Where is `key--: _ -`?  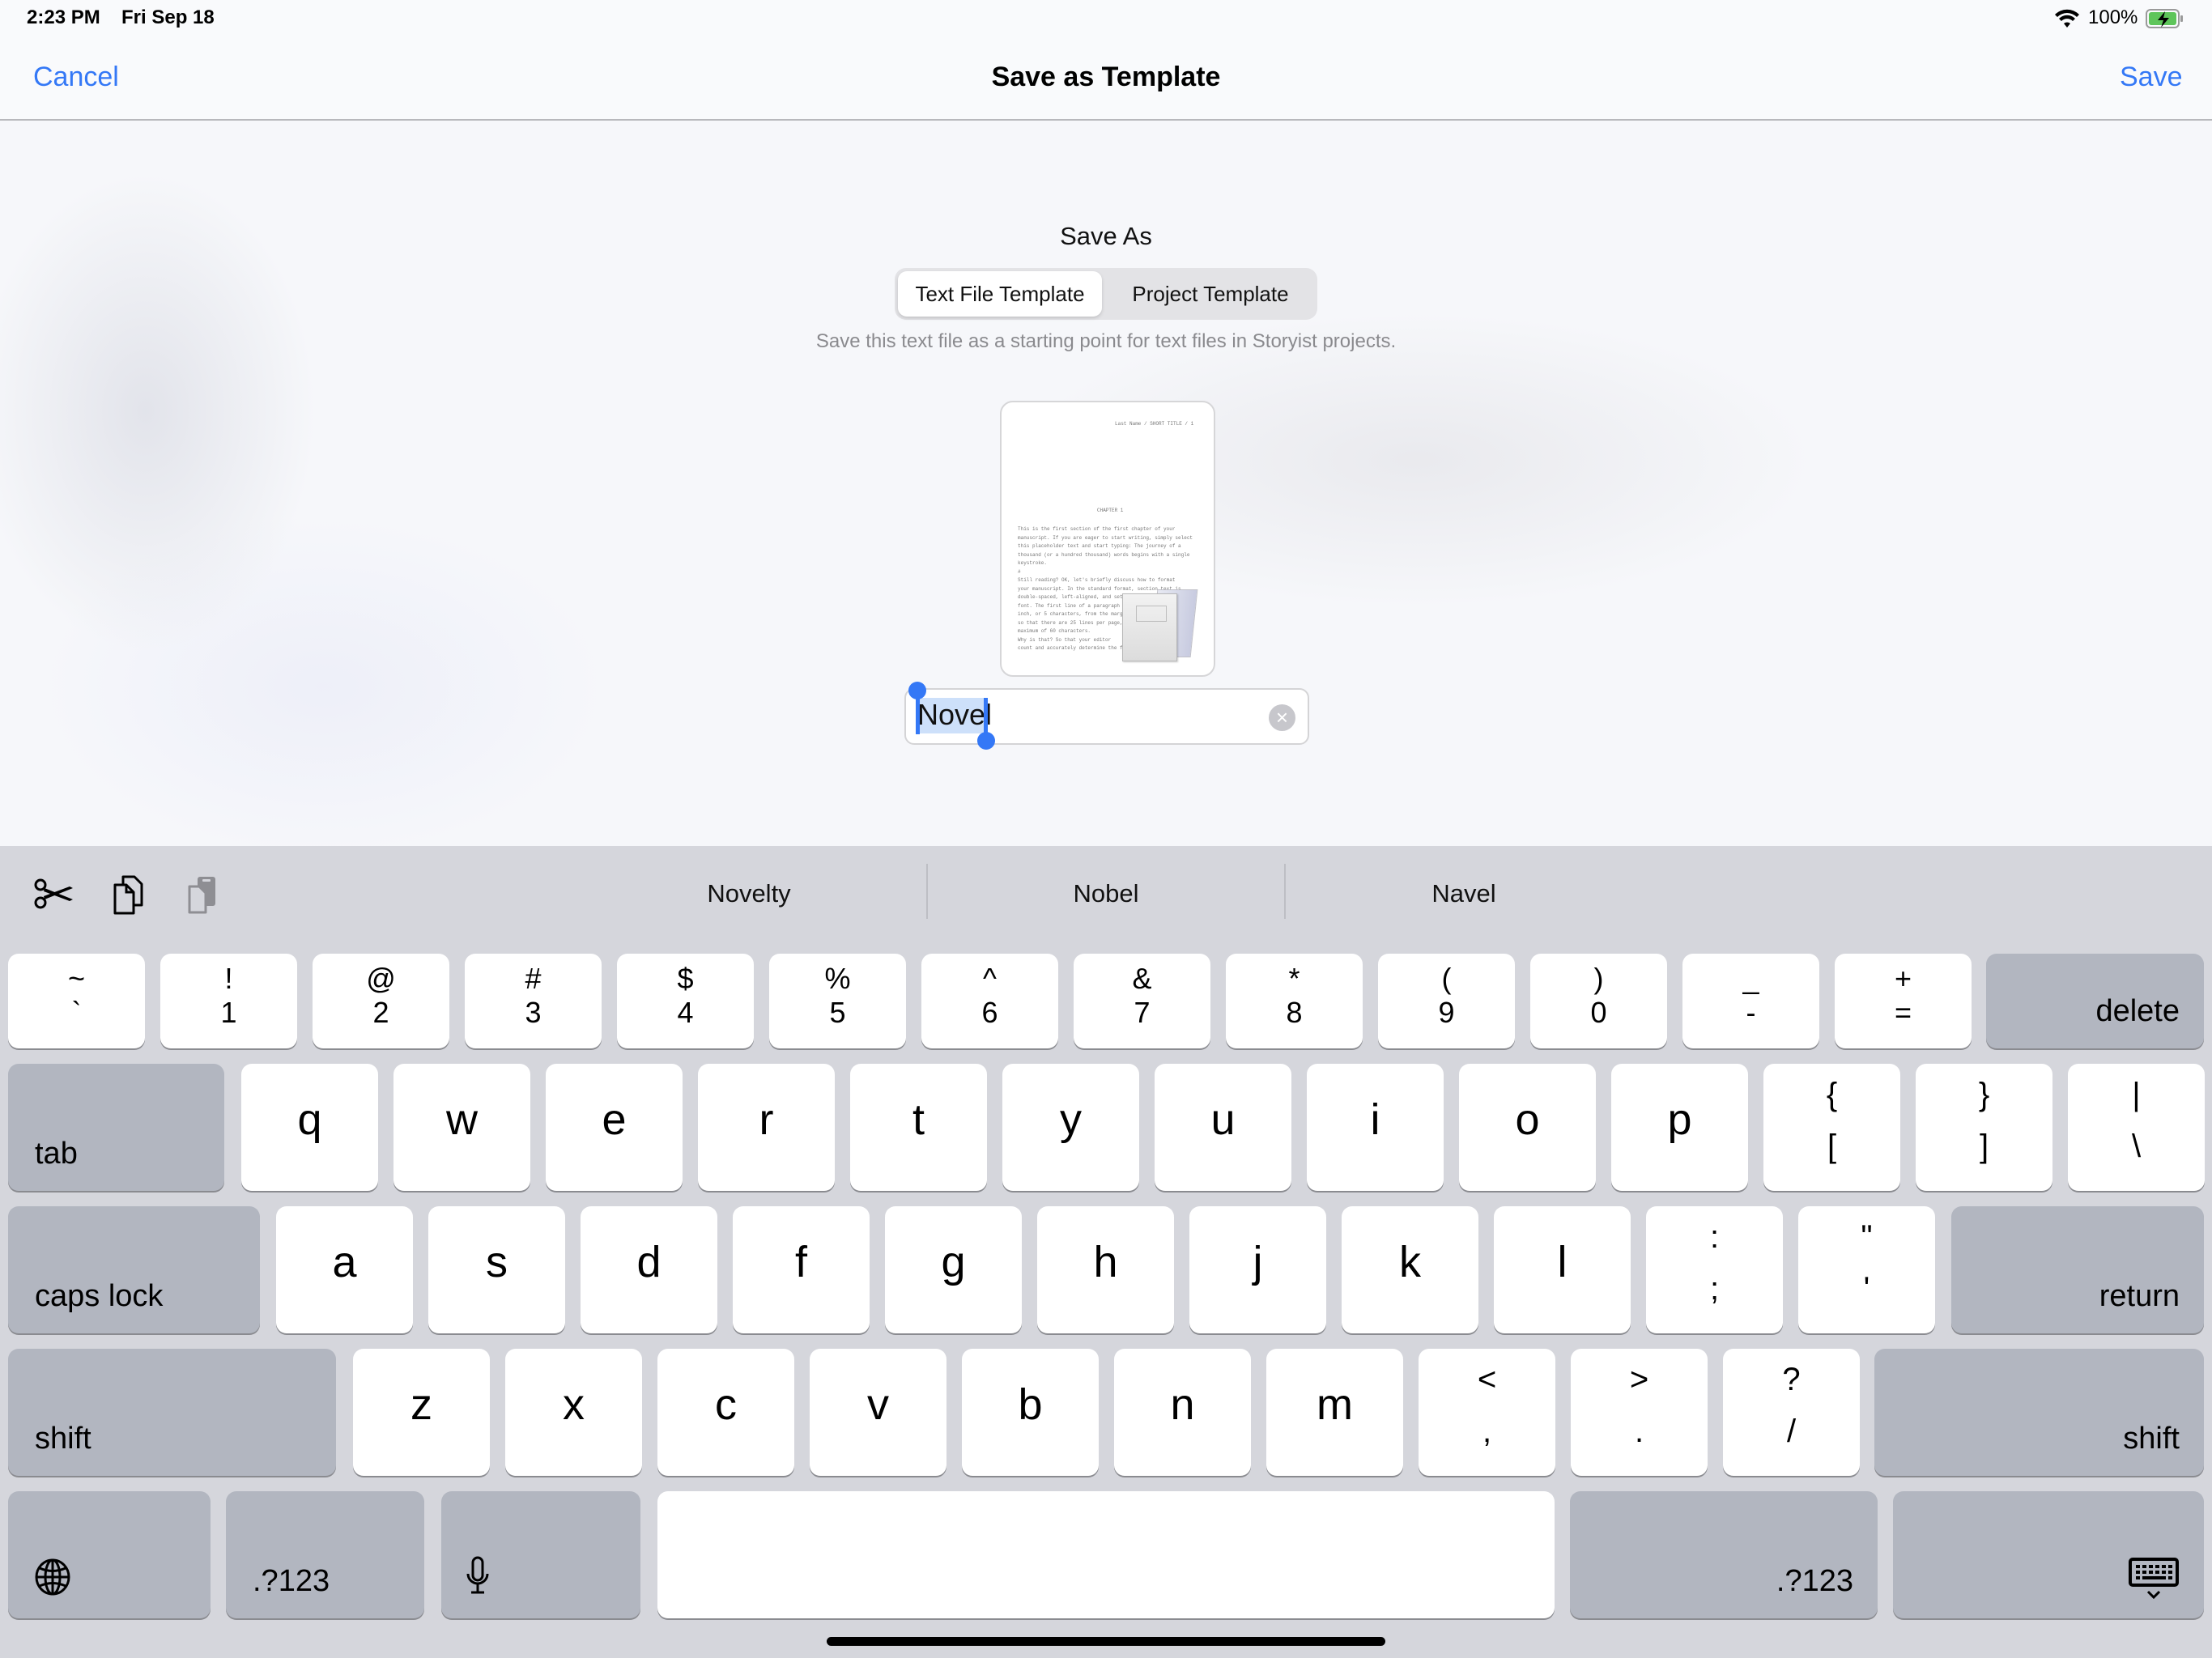
key--: _ - is located at coordinates (1750, 1001).